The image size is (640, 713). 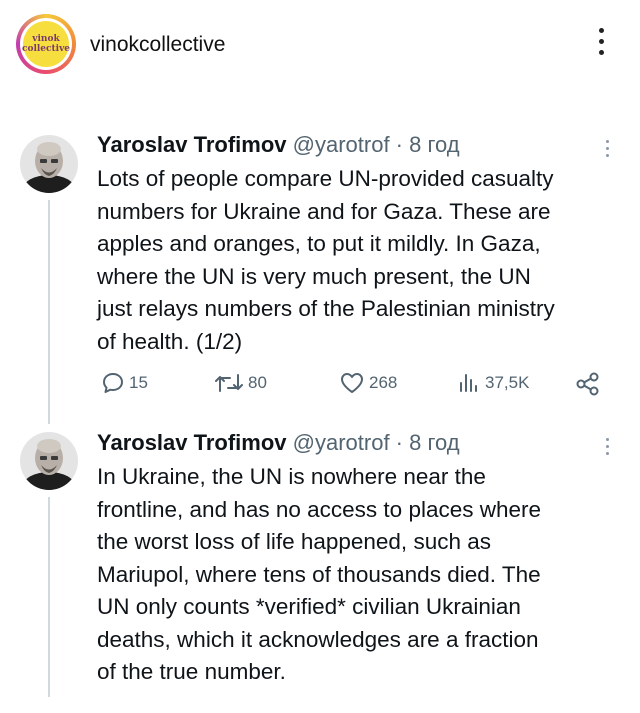 I want to click on reply-count: 15, so click(x=138, y=382).